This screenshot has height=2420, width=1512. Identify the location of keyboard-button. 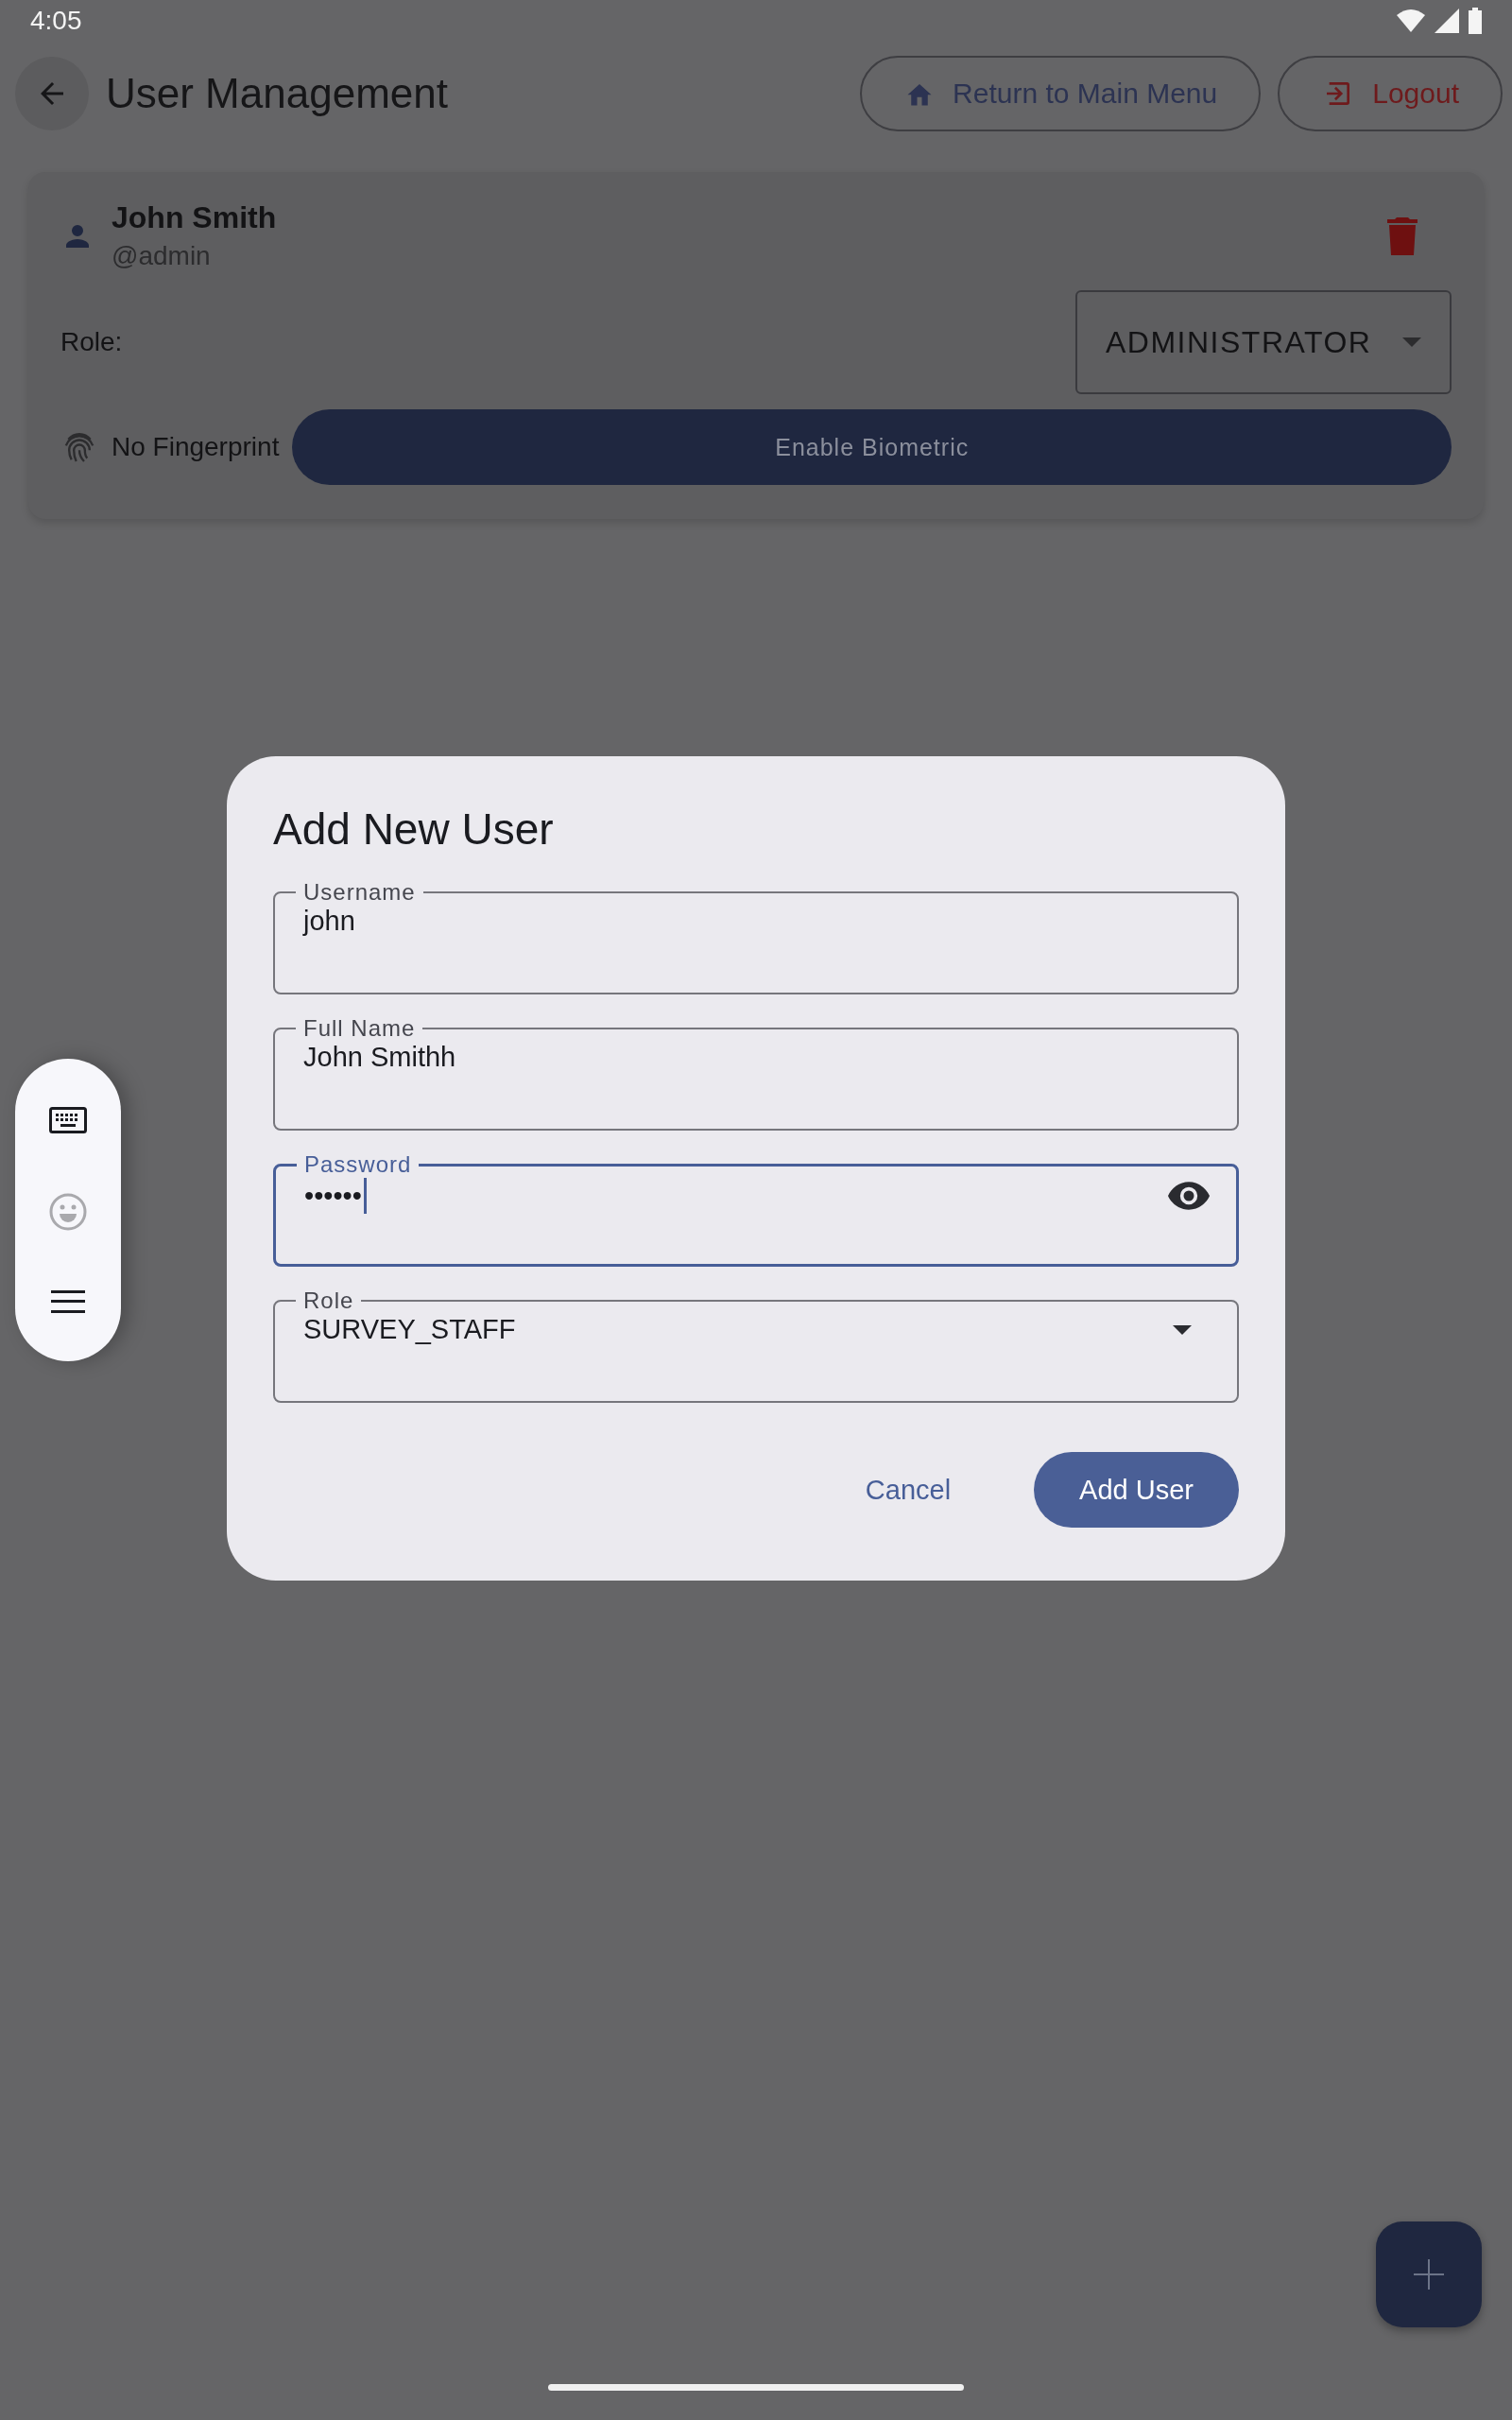
(68, 1120).